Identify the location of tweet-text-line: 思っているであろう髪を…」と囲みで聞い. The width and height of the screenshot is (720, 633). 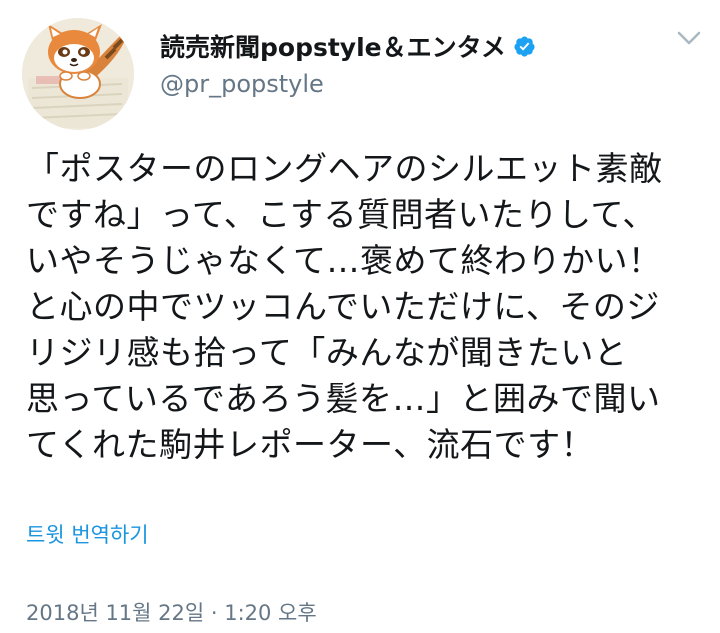
(343, 398).